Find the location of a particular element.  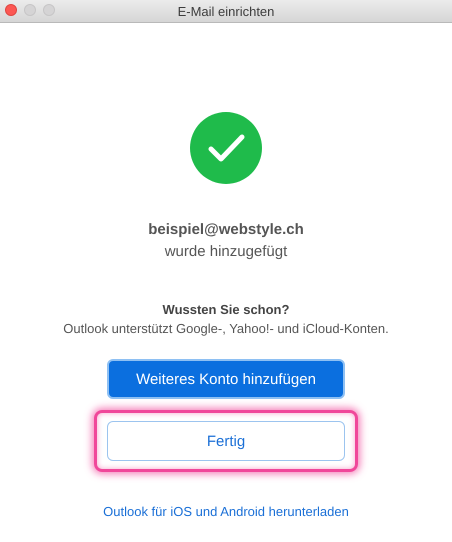

window-close-button is located at coordinates (11, 10).